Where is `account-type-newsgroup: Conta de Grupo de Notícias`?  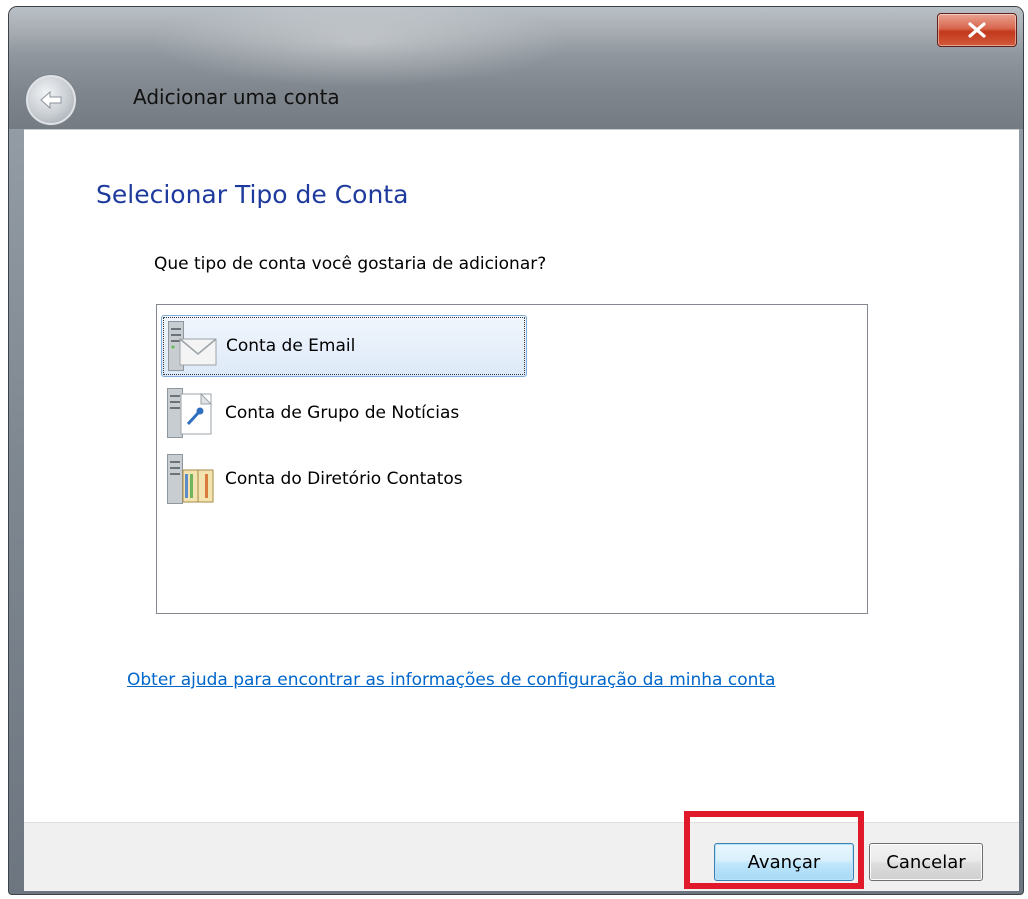 account-type-newsgroup: Conta de Grupo de Notícias is located at coordinates (344, 413).